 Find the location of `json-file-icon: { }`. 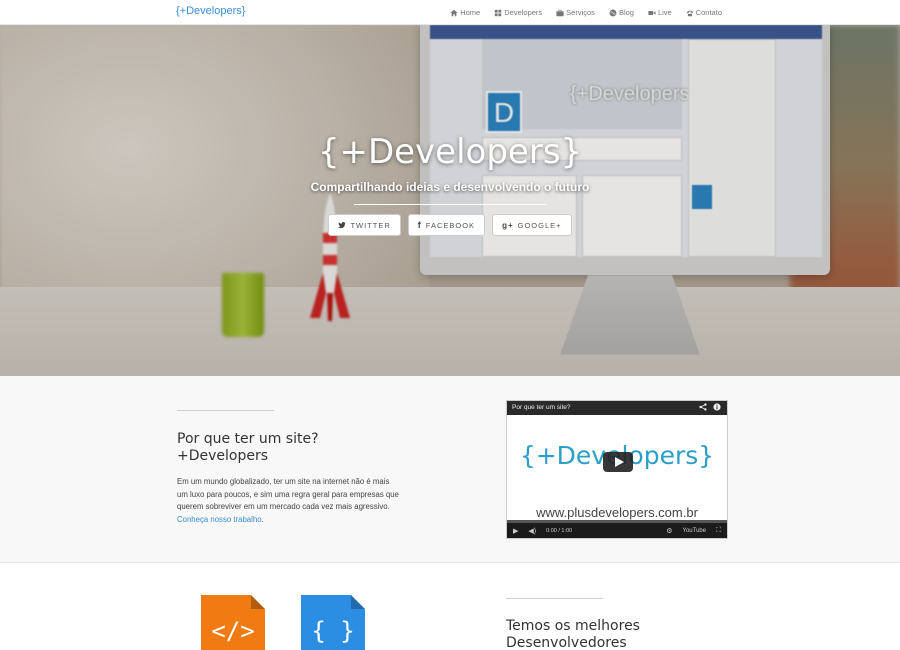

json-file-icon: { } is located at coordinates (333, 622).